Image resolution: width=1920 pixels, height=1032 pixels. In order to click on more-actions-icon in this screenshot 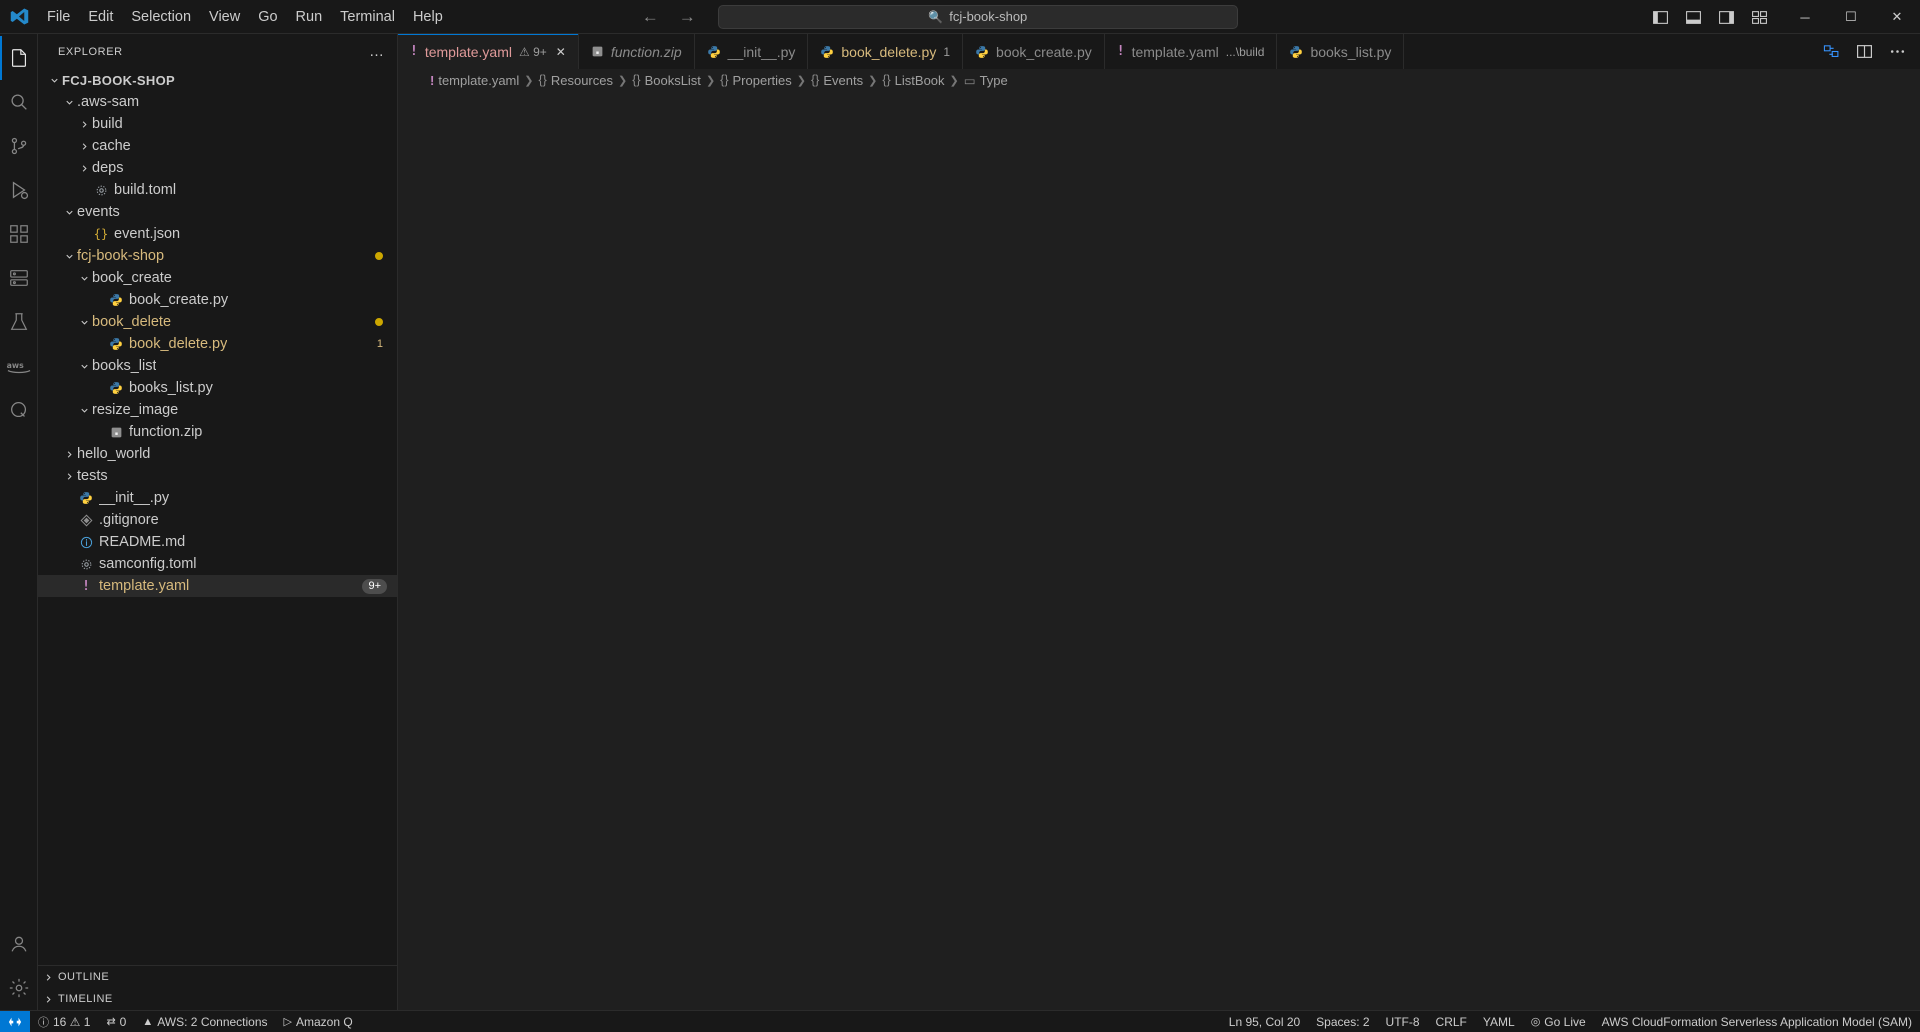, I will do `click(1897, 51)`.